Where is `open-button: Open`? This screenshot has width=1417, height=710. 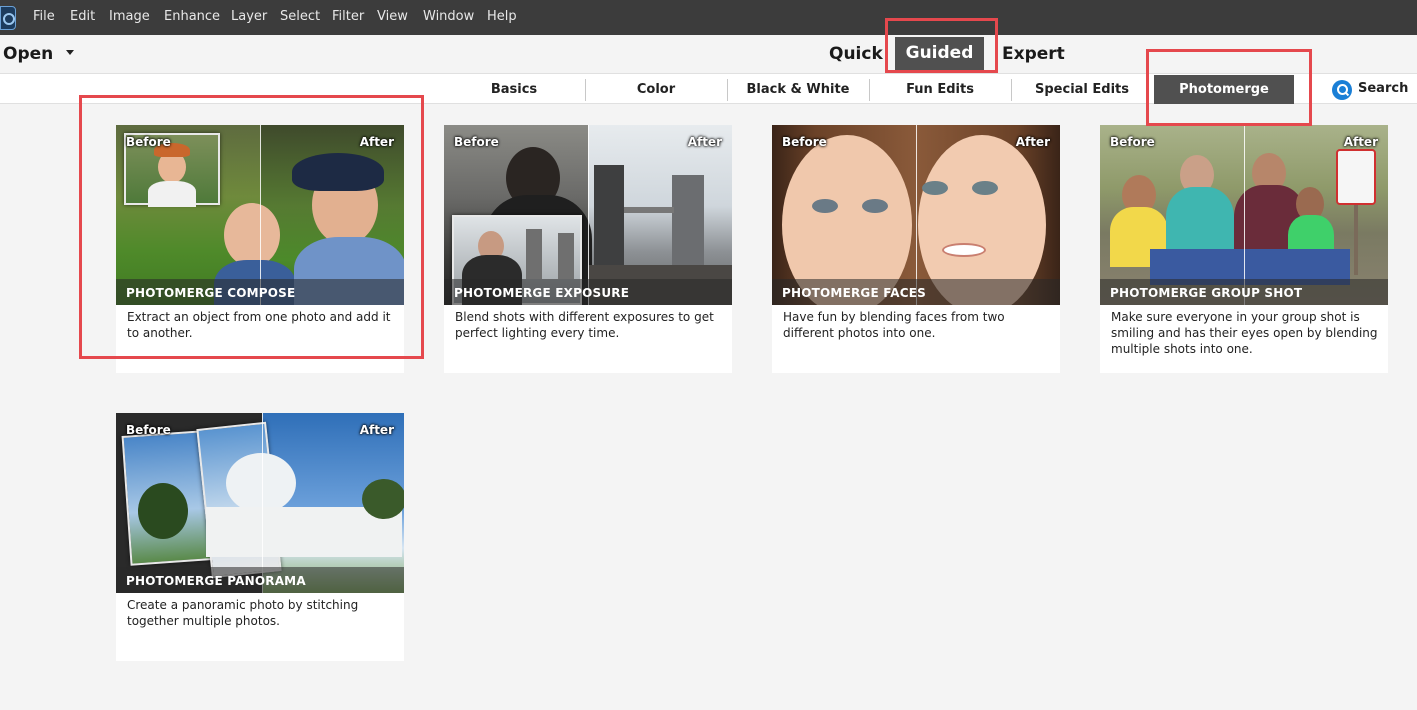
open-button: Open is located at coordinates (28, 54).